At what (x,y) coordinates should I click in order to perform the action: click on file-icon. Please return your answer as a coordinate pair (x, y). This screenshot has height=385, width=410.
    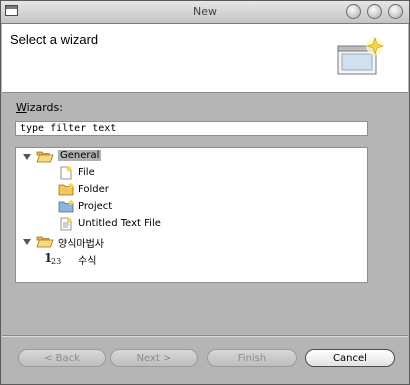
    Looking at the image, I should click on (66, 173).